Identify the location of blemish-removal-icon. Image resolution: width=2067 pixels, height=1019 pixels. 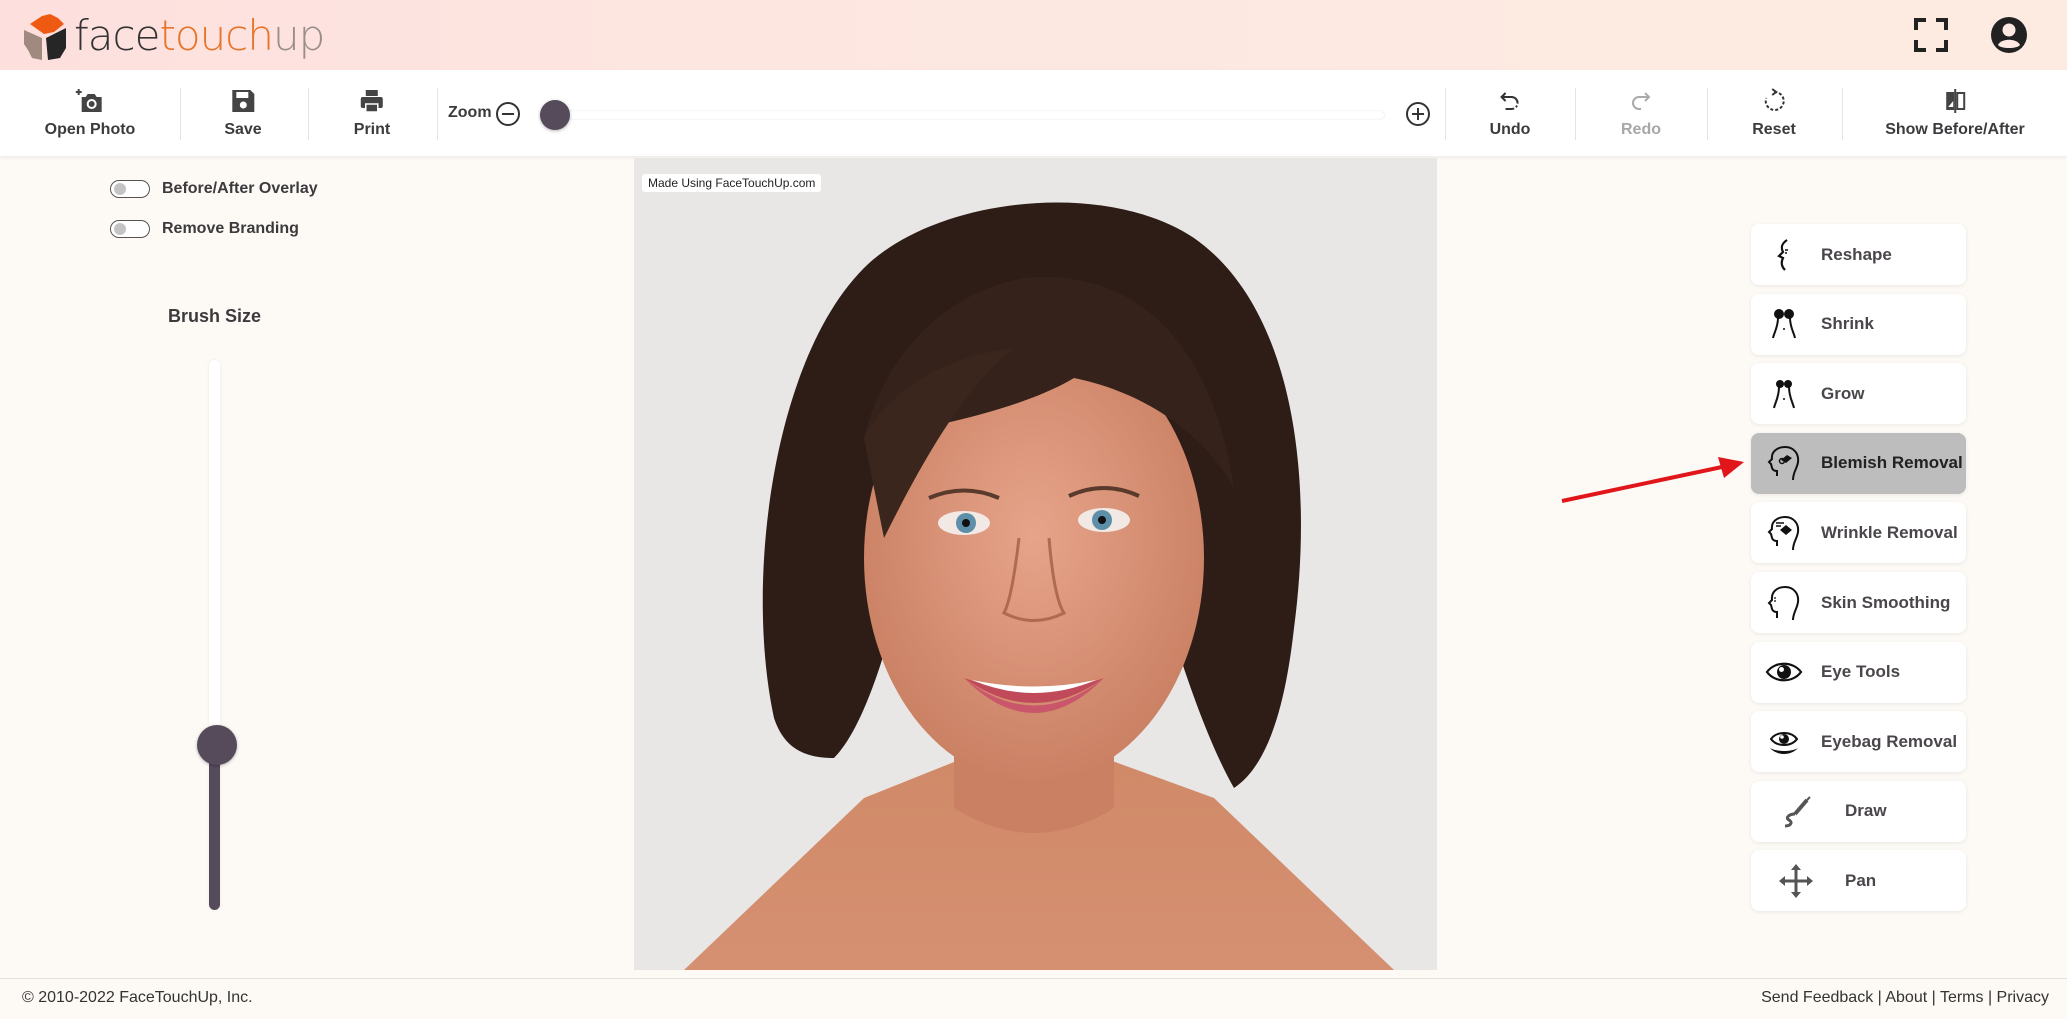
(1783, 463).